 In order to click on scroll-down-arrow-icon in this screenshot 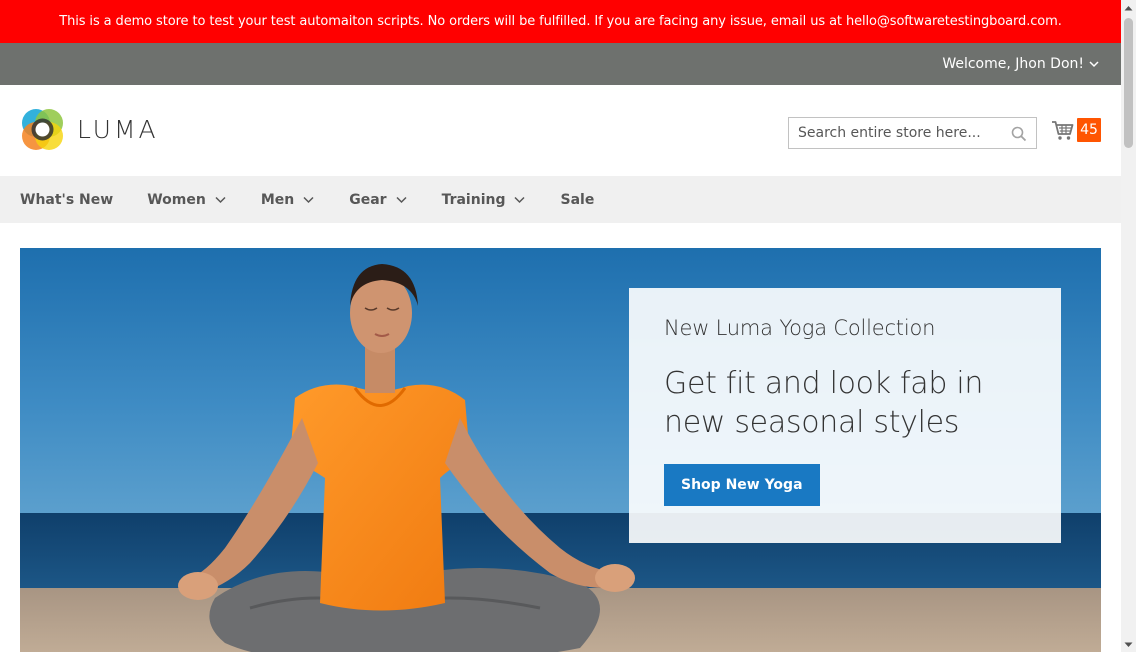, I will do `click(1128, 644)`.